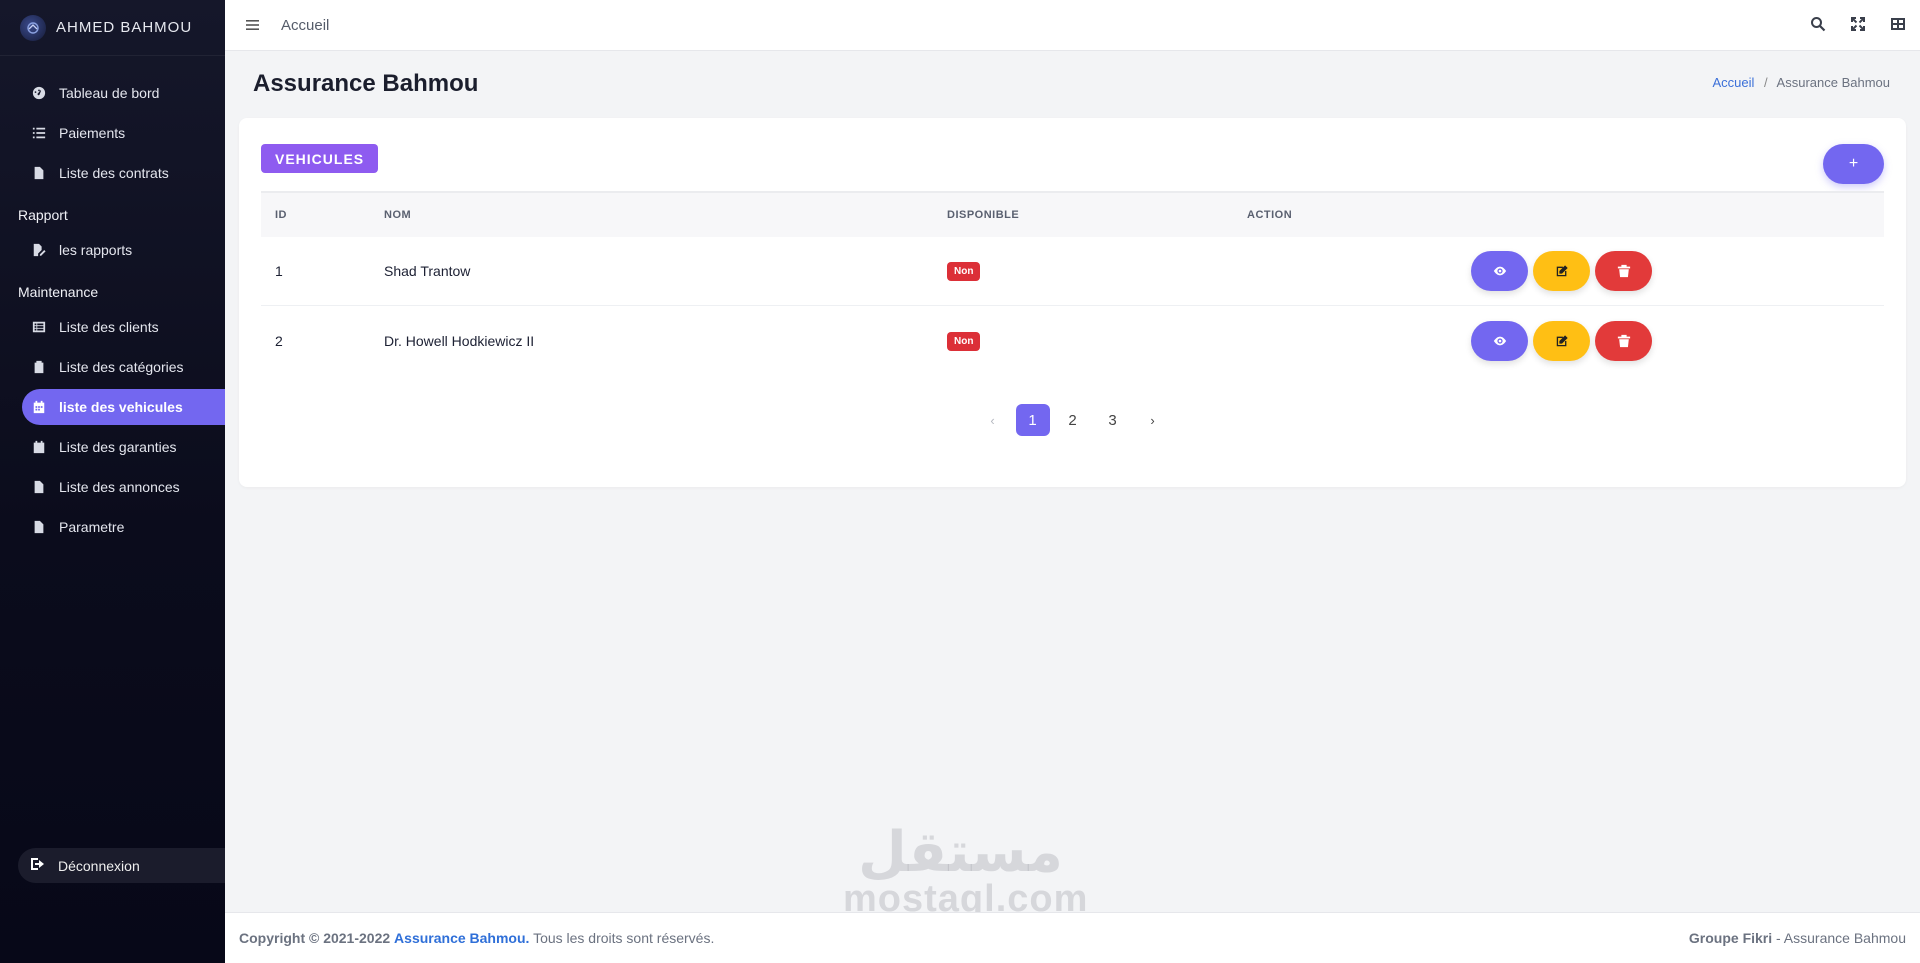 Image resolution: width=1920 pixels, height=963 pixels. I want to click on topbar-icons, so click(1858, 26).